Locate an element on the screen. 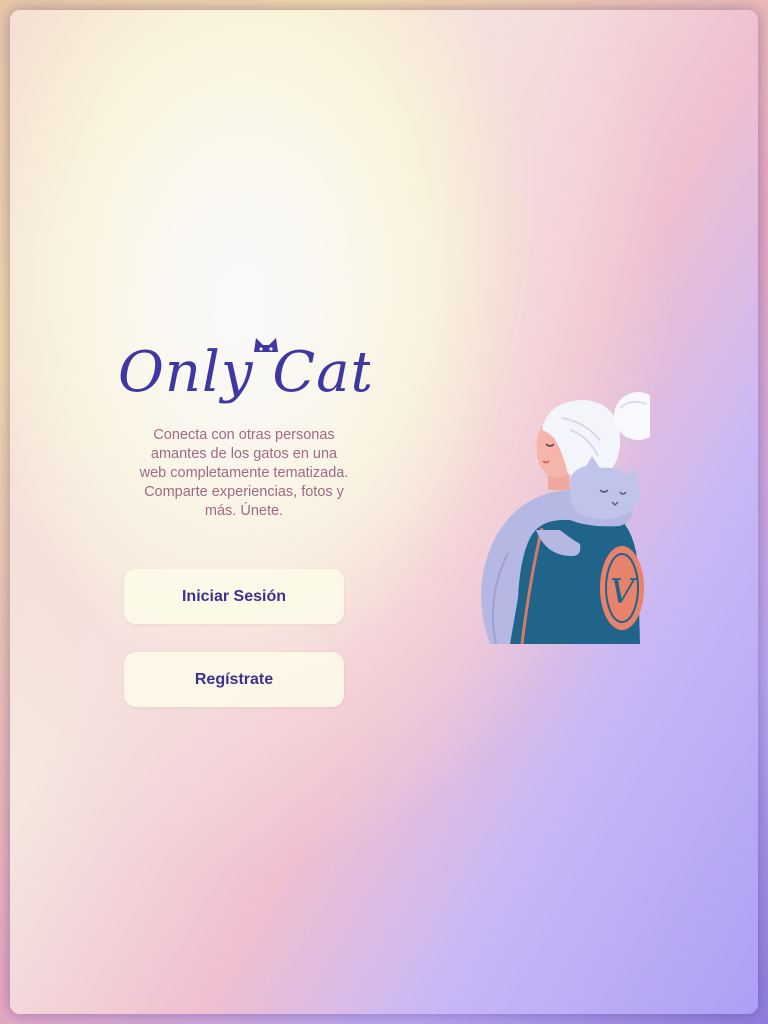 Image resolution: width=768 pixels, height=1024 pixels. register-button: Regístrate is located at coordinates (234, 679).